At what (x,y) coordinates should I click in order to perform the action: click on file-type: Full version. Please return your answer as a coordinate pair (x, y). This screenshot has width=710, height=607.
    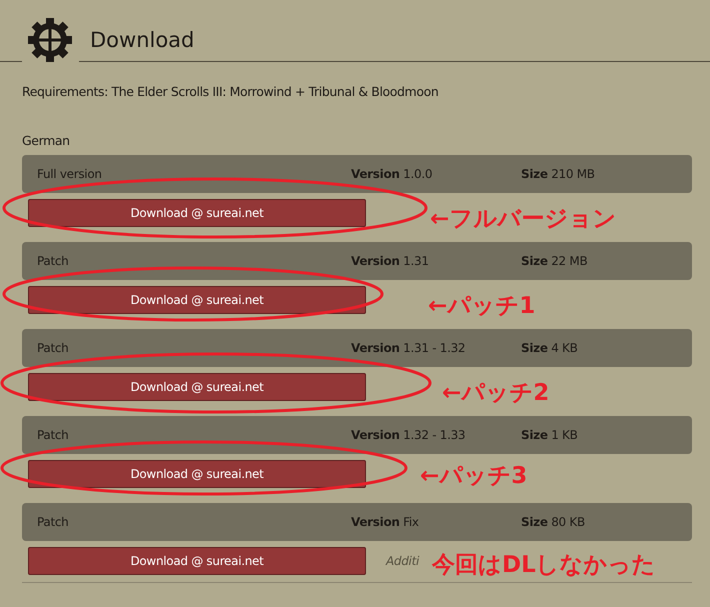
    Looking at the image, I should click on (70, 174).